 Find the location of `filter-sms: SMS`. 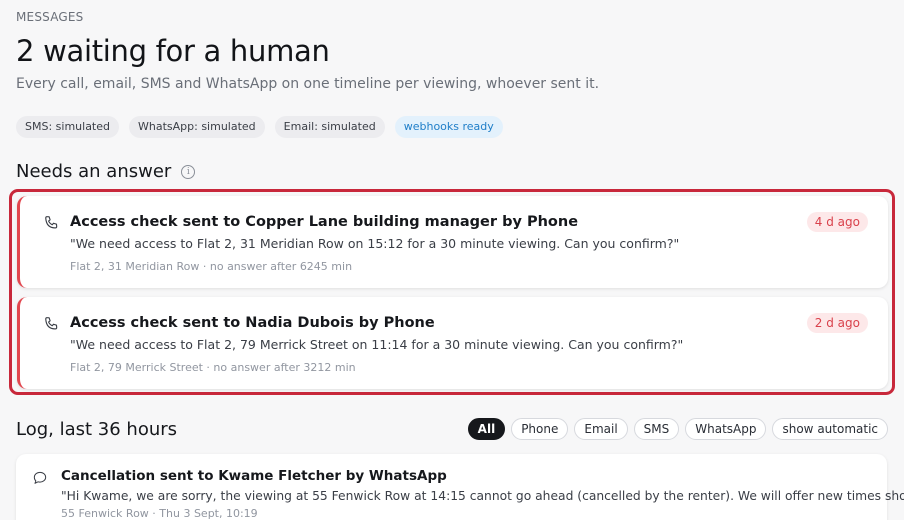

filter-sms: SMS is located at coordinates (656, 429).